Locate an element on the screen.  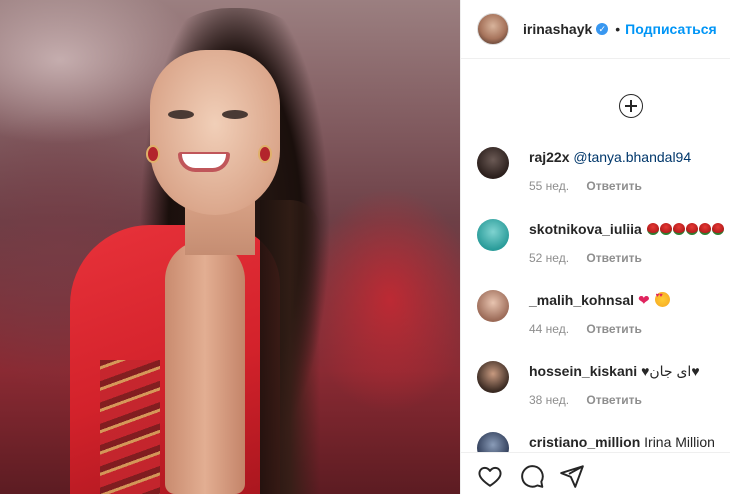
comment-age: 55 нед. is located at coordinates (549, 186).